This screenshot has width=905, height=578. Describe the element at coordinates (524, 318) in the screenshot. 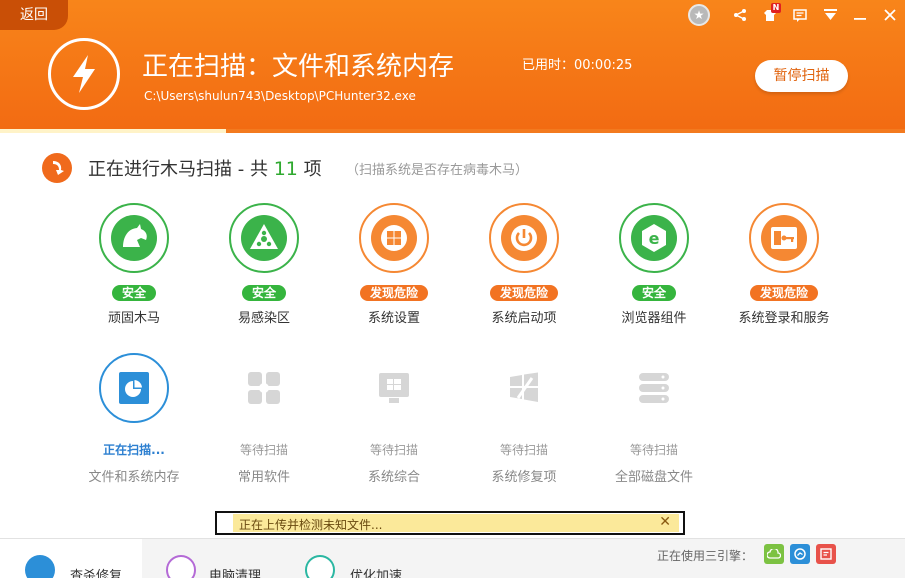

I see `scan-item-label: 系统启动项` at that location.